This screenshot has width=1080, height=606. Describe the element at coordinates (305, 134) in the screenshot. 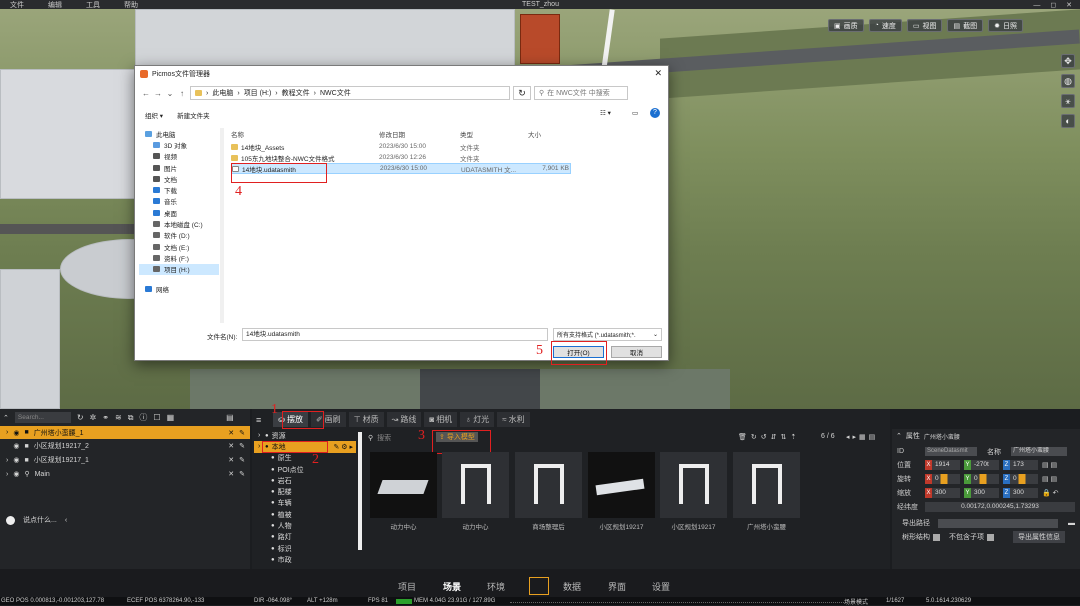

I see `col-name: 名称` at that location.